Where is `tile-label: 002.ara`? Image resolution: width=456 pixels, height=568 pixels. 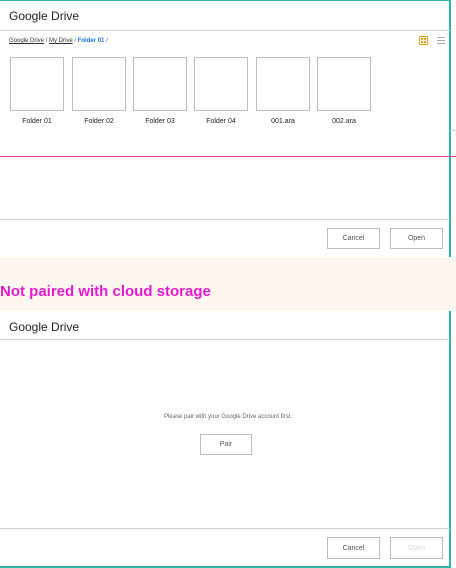
tile-label: 002.ara is located at coordinates (344, 121).